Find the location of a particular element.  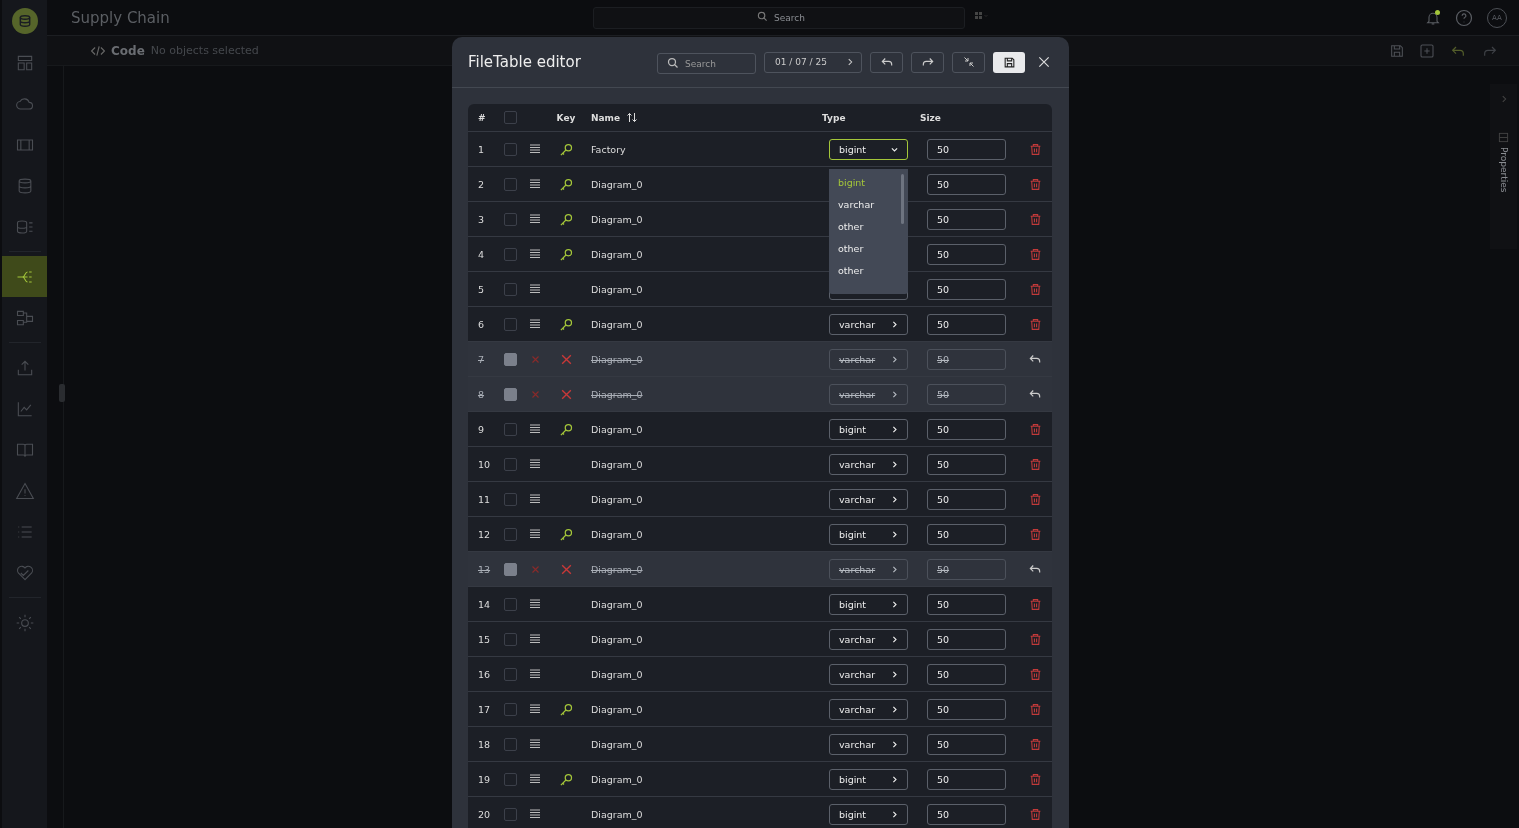

row-number: 13 is located at coordinates (484, 569).